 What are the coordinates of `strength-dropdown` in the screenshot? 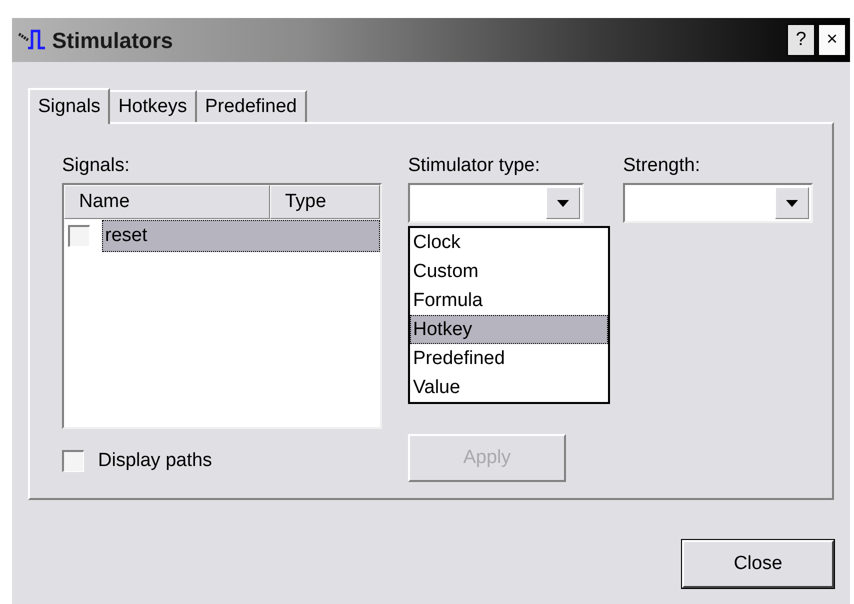 It's located at (718, 203).